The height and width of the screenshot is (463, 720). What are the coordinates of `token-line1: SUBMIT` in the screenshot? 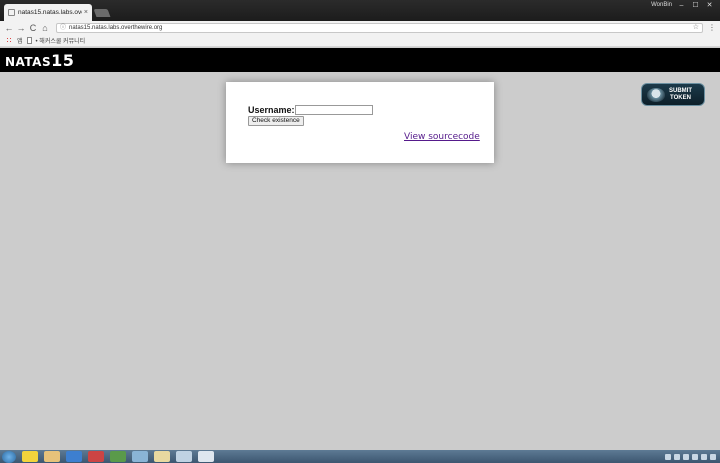 It's located at (680, 90).